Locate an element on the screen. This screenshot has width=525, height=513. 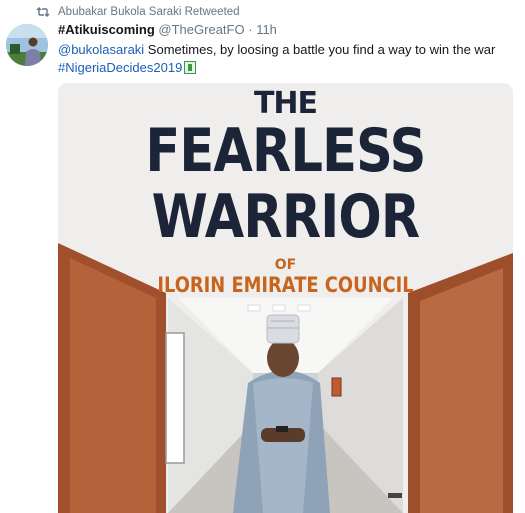
tweet-header: #Atikuiscoming @TheGreatFO · 11h is located at coordinates (167, 29).